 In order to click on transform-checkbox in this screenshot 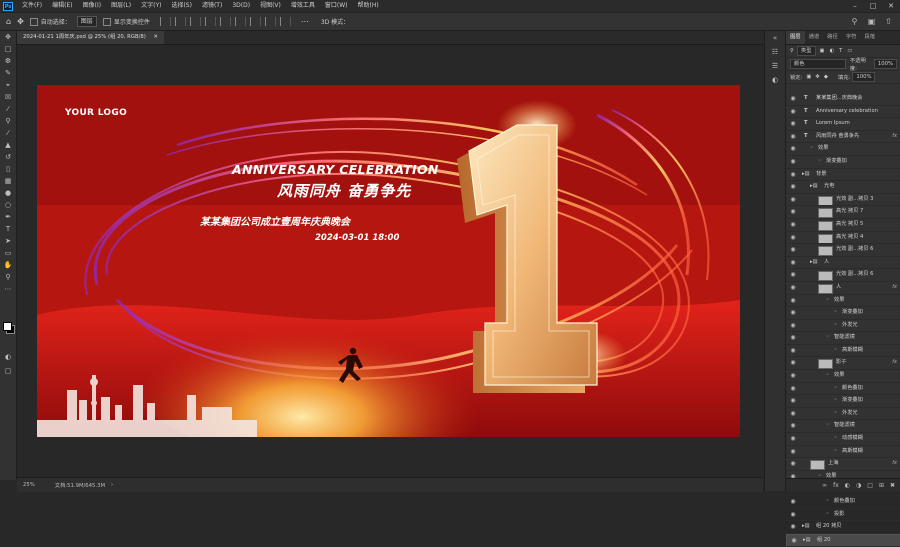, I will do `click(106, 21)`.